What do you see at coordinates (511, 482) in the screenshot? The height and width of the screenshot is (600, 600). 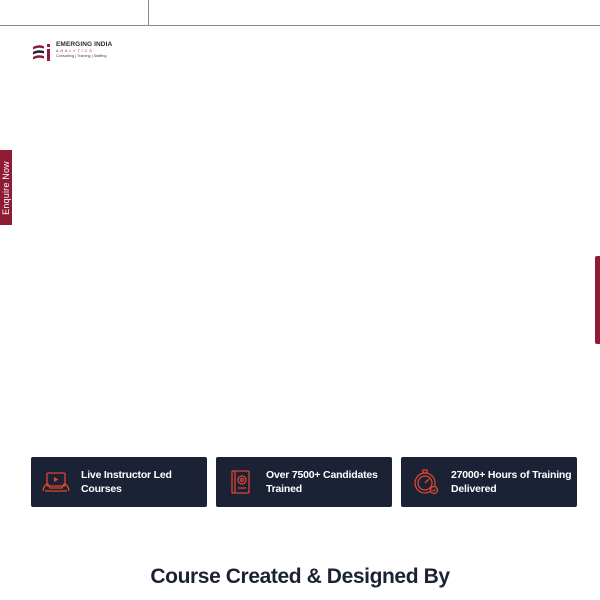 I see `feature-text: 27000+ Hours of Training Delivered` at bounding box center [511, 482].